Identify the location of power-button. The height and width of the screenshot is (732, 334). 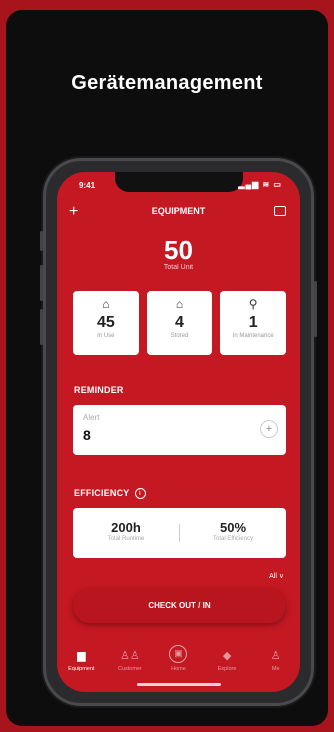
(315, 309).